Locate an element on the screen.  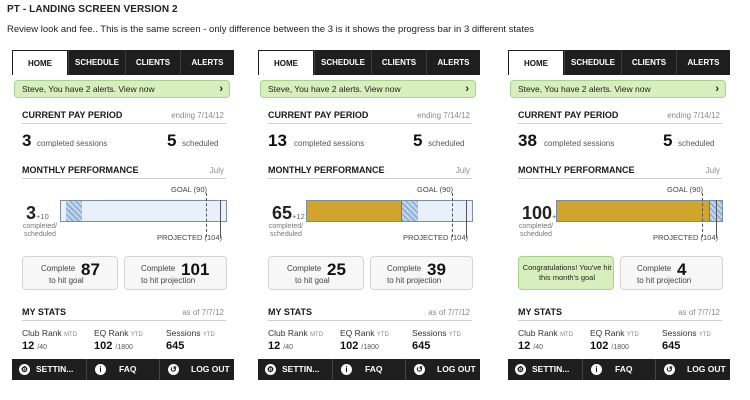
club-rank-total: /40 is located at coordinates (538, 347).